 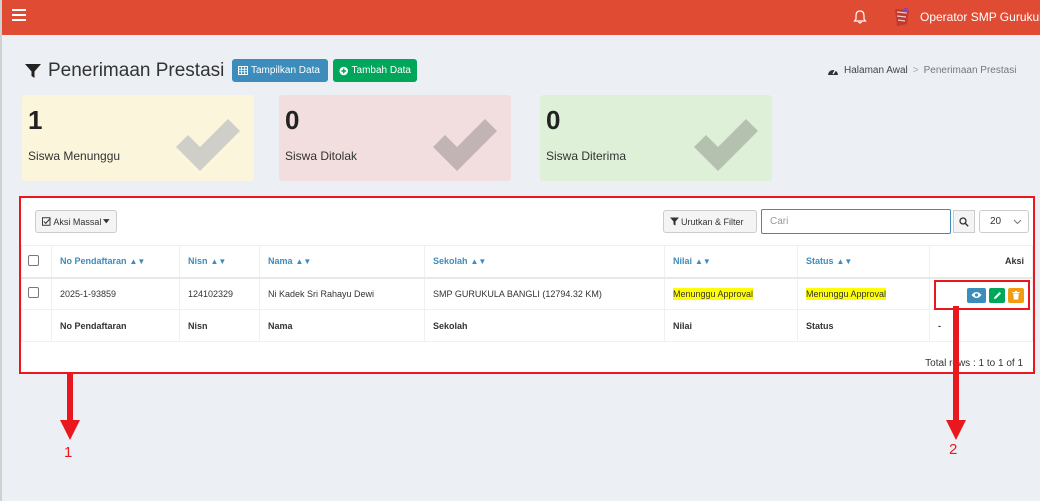 I want to click on column-header-status: Status ▲▼, so click(x=863, y=262).